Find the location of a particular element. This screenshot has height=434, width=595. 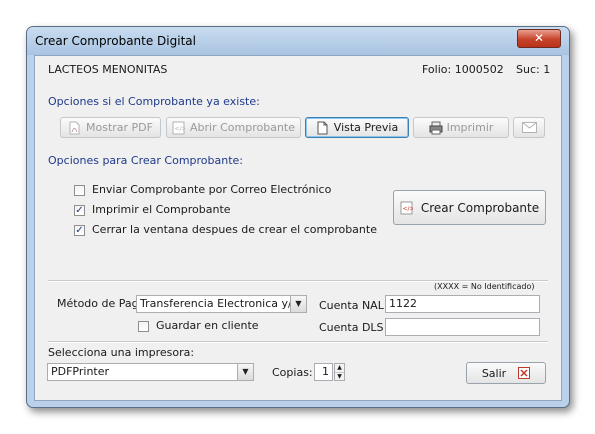

cerrar-ventana-checkbox: ✓ is located at coordinates (79, 230).